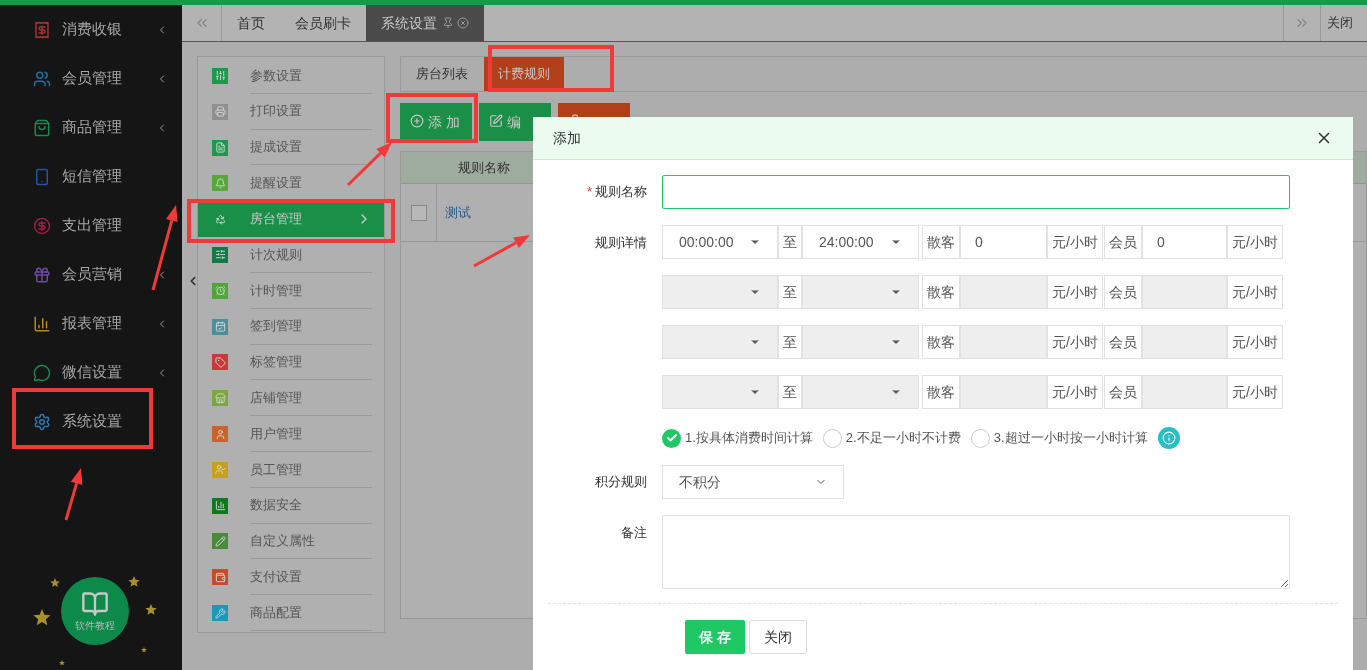 Image resolution: width=1367 pixels, height=670 pixels. I want to click on field-label: 积分规则, so click(620, 482).